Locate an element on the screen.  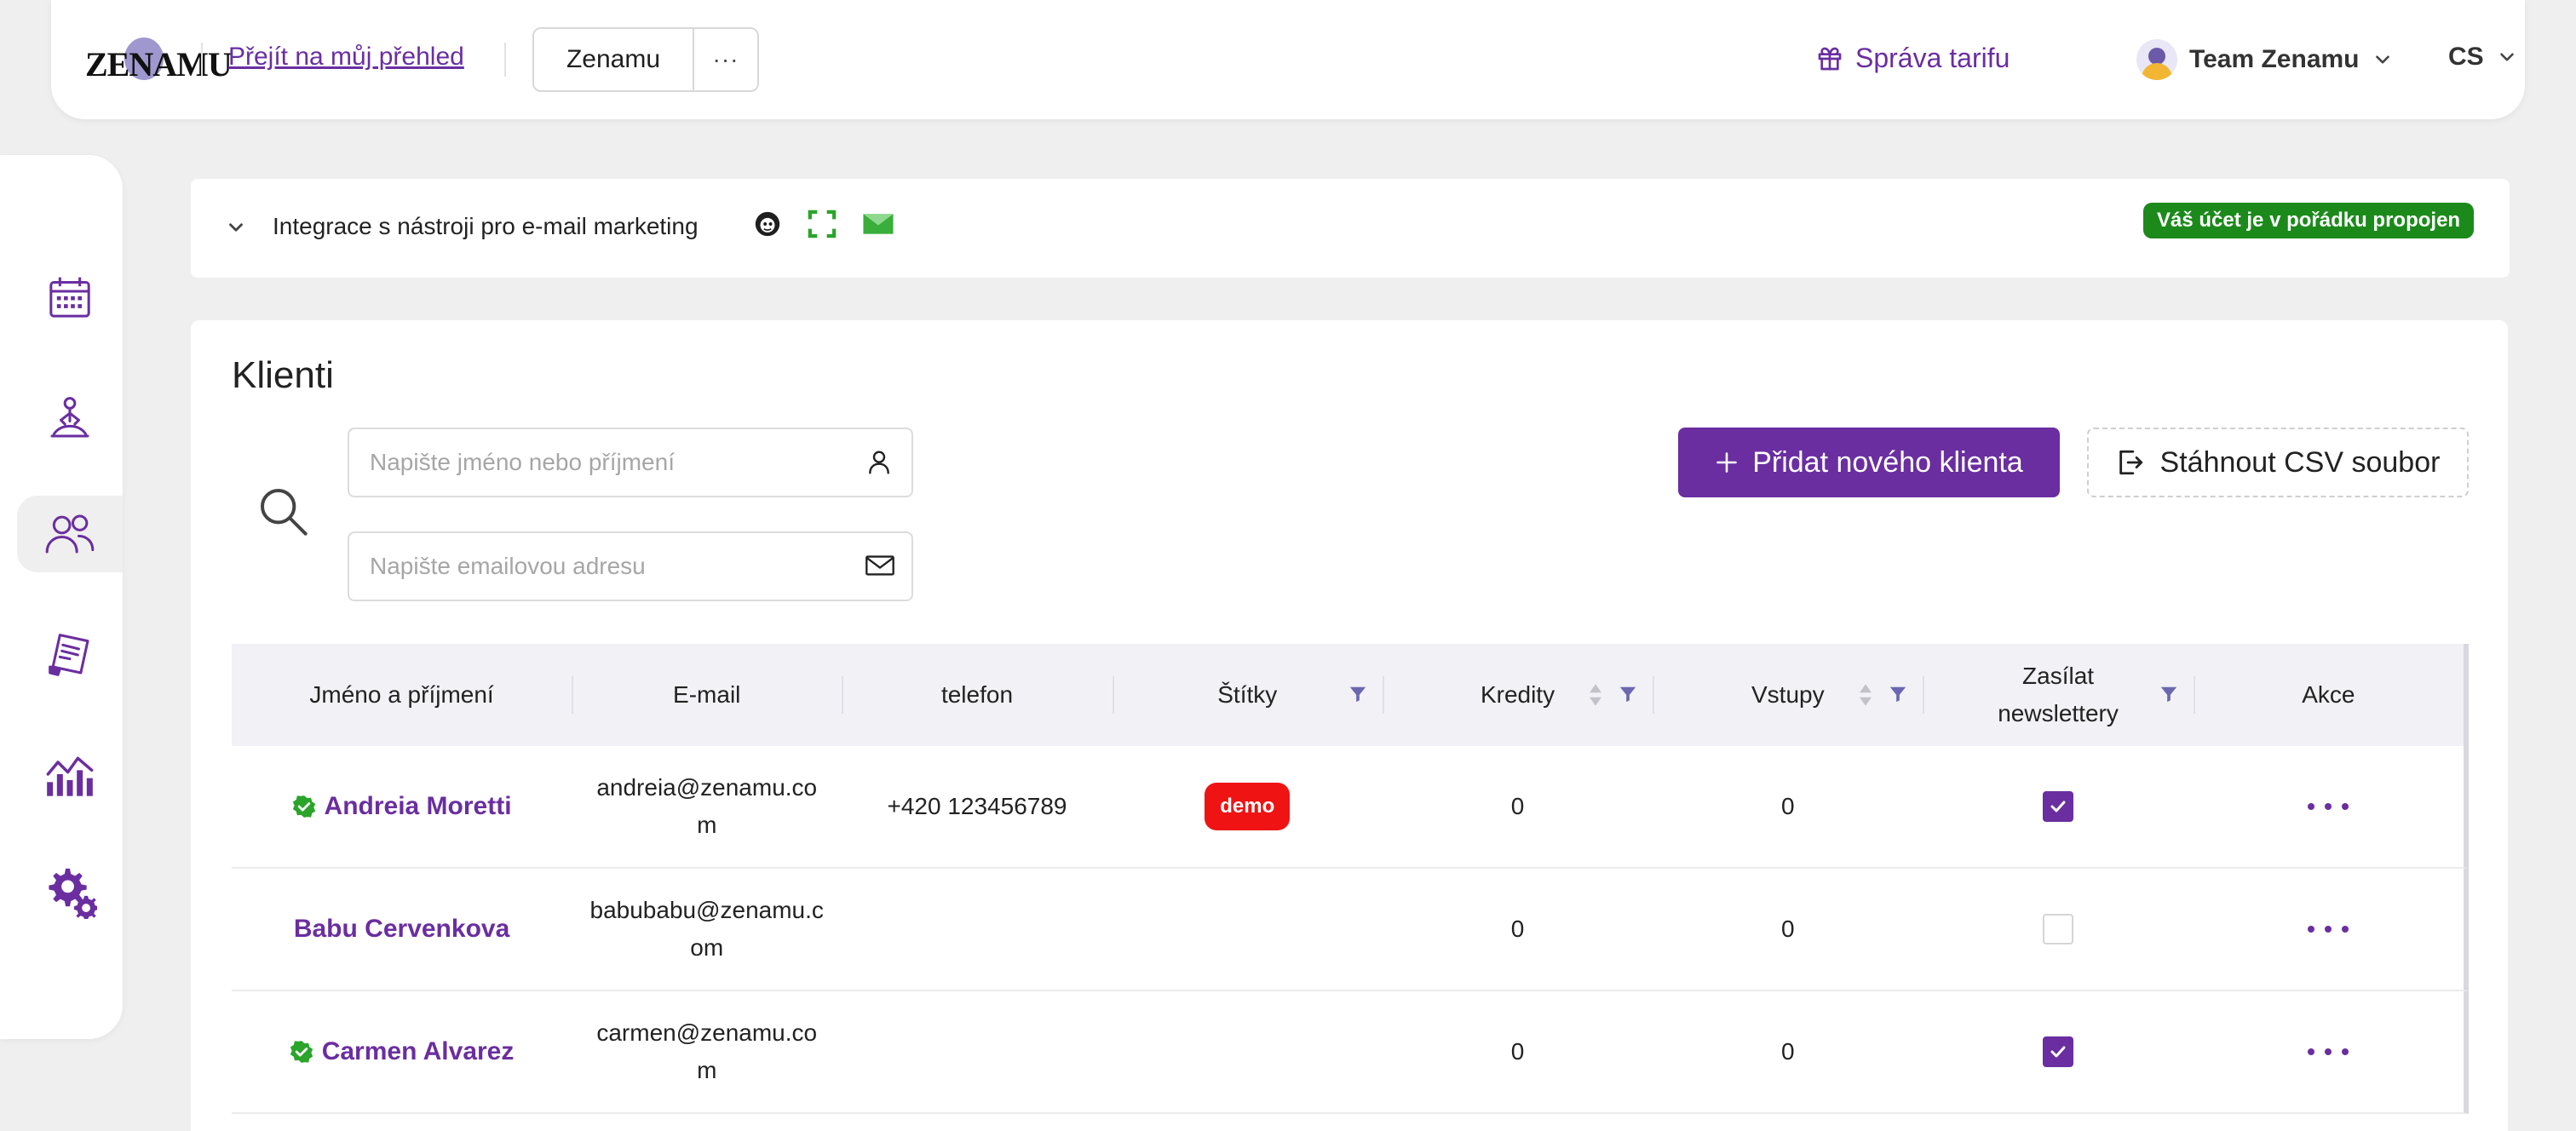
studio-button: Zenamu is located at coordinates (614, 60).